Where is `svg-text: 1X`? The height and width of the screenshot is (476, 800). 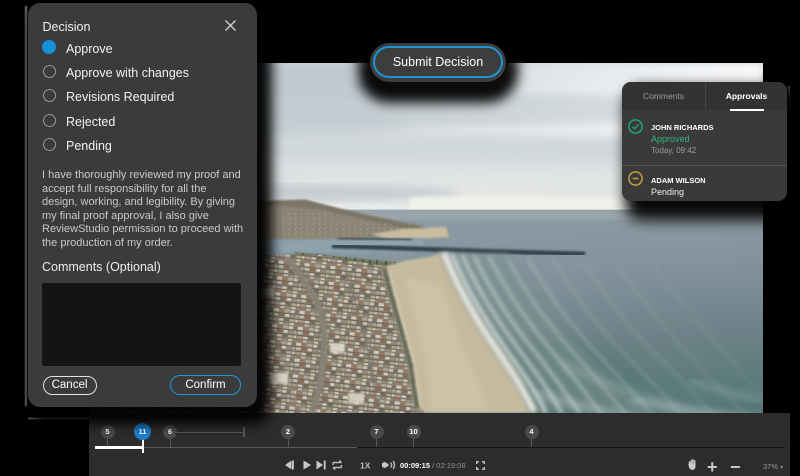 svg-text: 1X is located at coordinates (365, 466).